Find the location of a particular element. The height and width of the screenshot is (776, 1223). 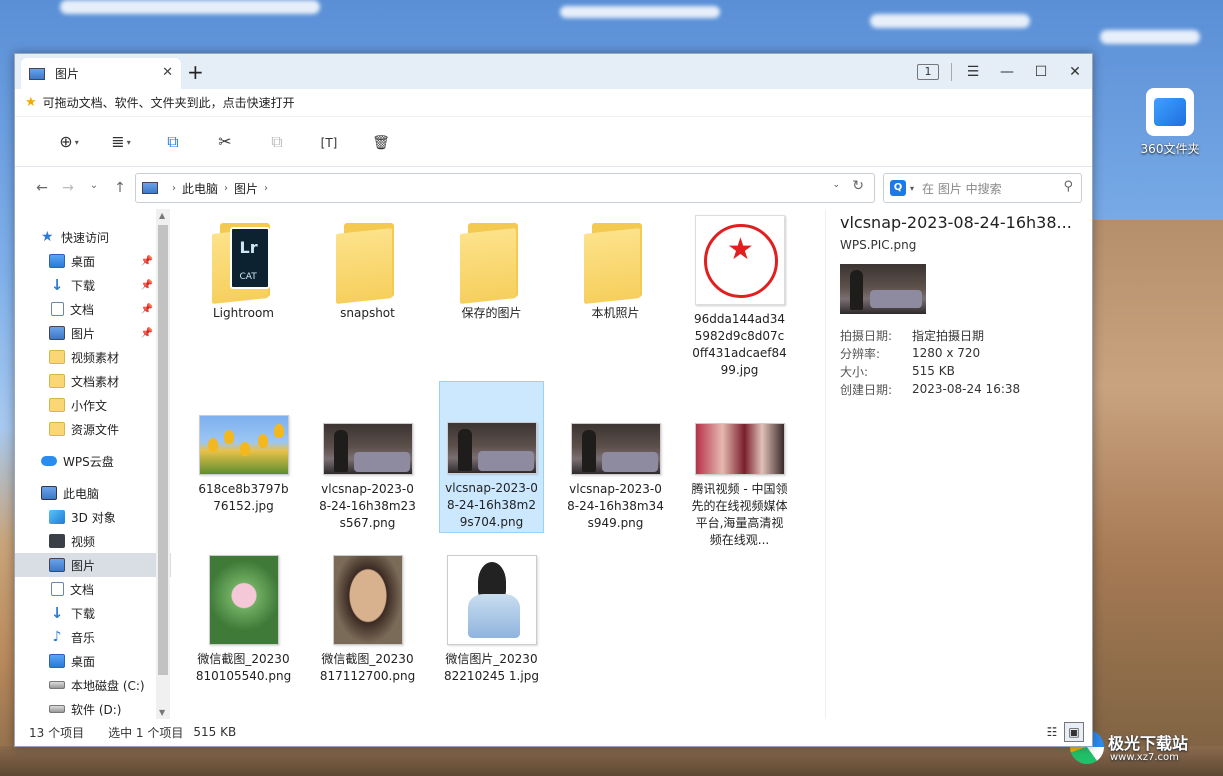

close-tab-icon: ✕ is located at coordinates (167, 72).